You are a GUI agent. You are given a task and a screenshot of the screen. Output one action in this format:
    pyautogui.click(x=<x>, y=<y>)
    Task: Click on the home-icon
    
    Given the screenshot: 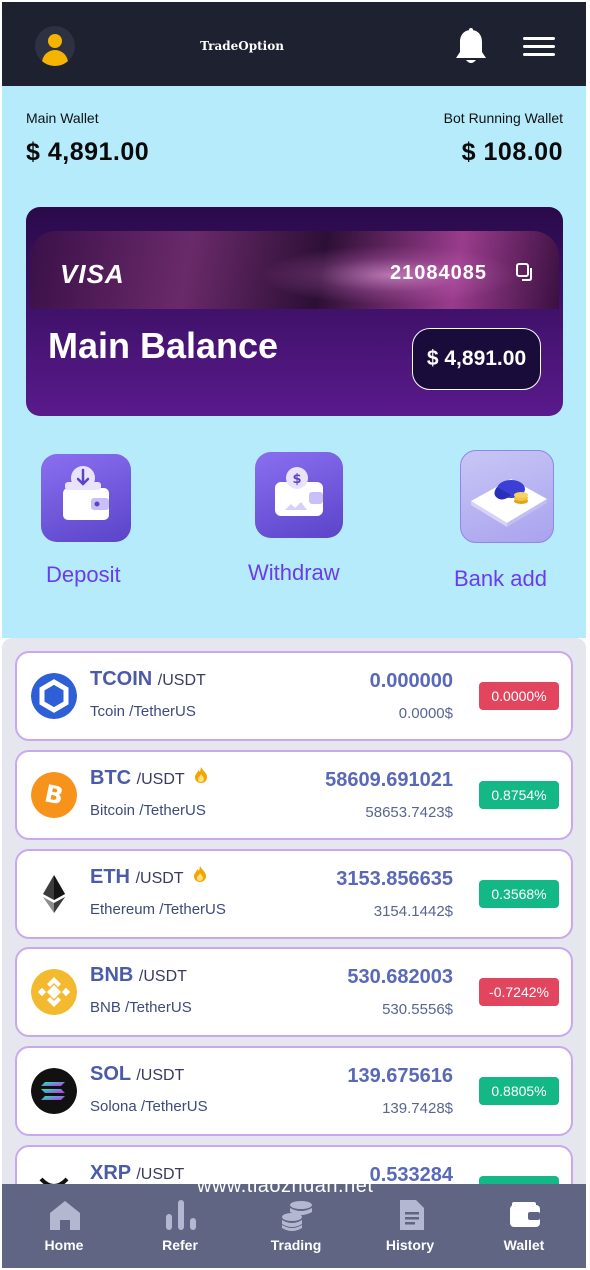 What is the action you would take?
    pyautogui.click(x=65, y=1215)
    